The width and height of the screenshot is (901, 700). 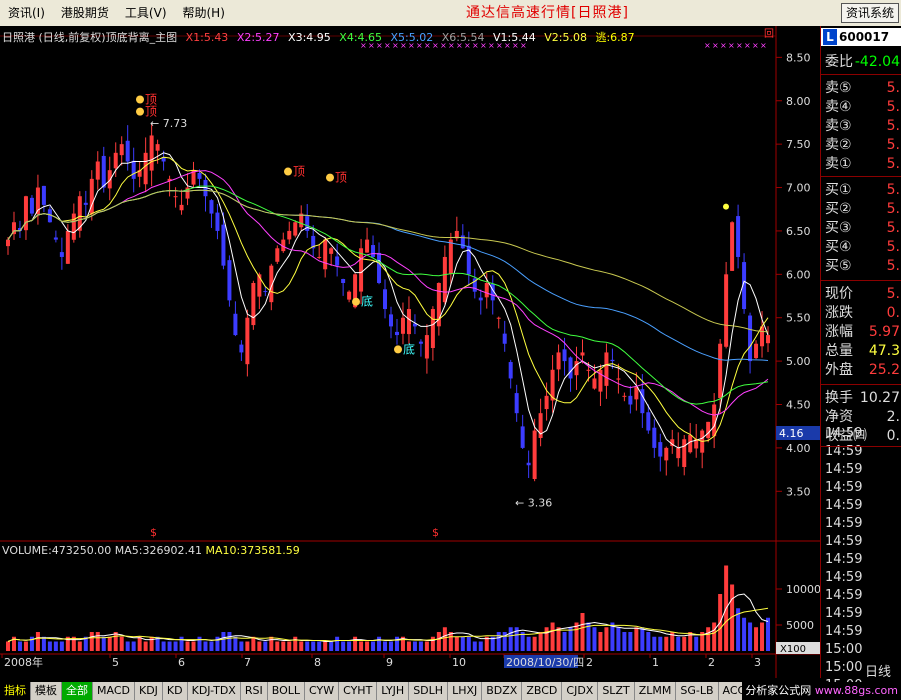 What do you see at coordinates (580, 691) in the screenshot?
I see `tab-cjdx: CJDX` at bounding box center [580, 691].